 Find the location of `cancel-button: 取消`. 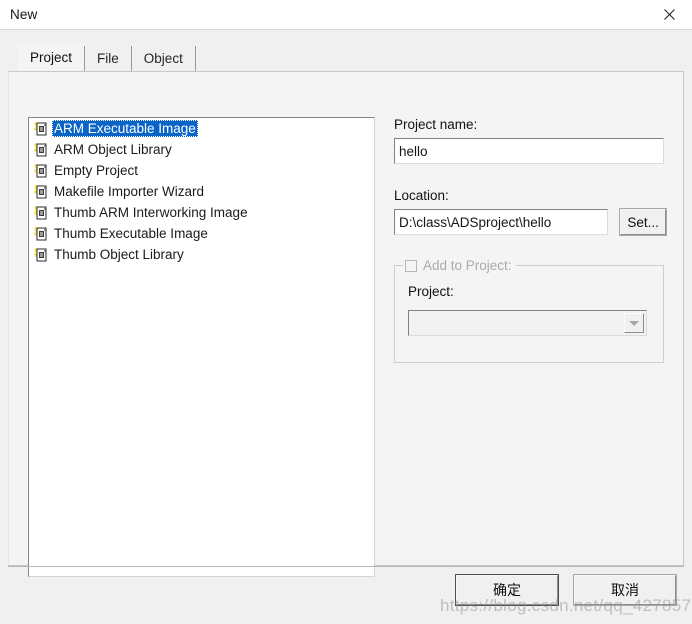

cancel-button: 取消 is located at coordinates (625, 590).